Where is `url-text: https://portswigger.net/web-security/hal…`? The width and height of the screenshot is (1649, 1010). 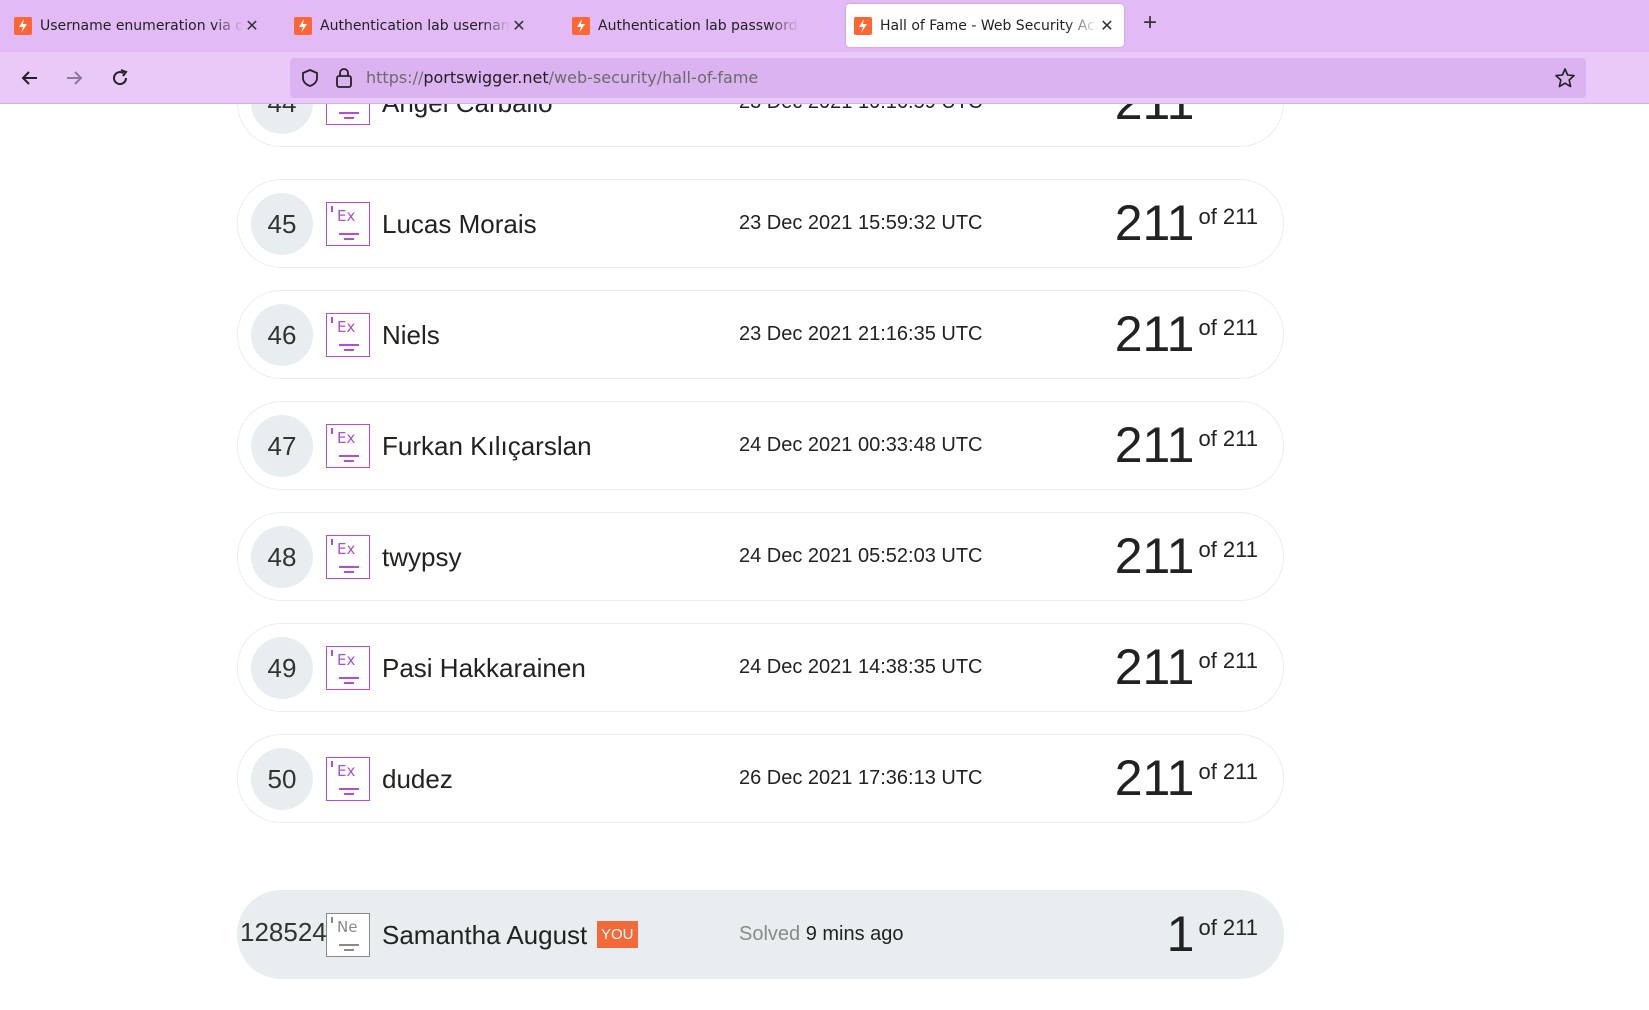 url-text: https://portswigger.net/web-security/hal… is located at coordinates (562, 77).